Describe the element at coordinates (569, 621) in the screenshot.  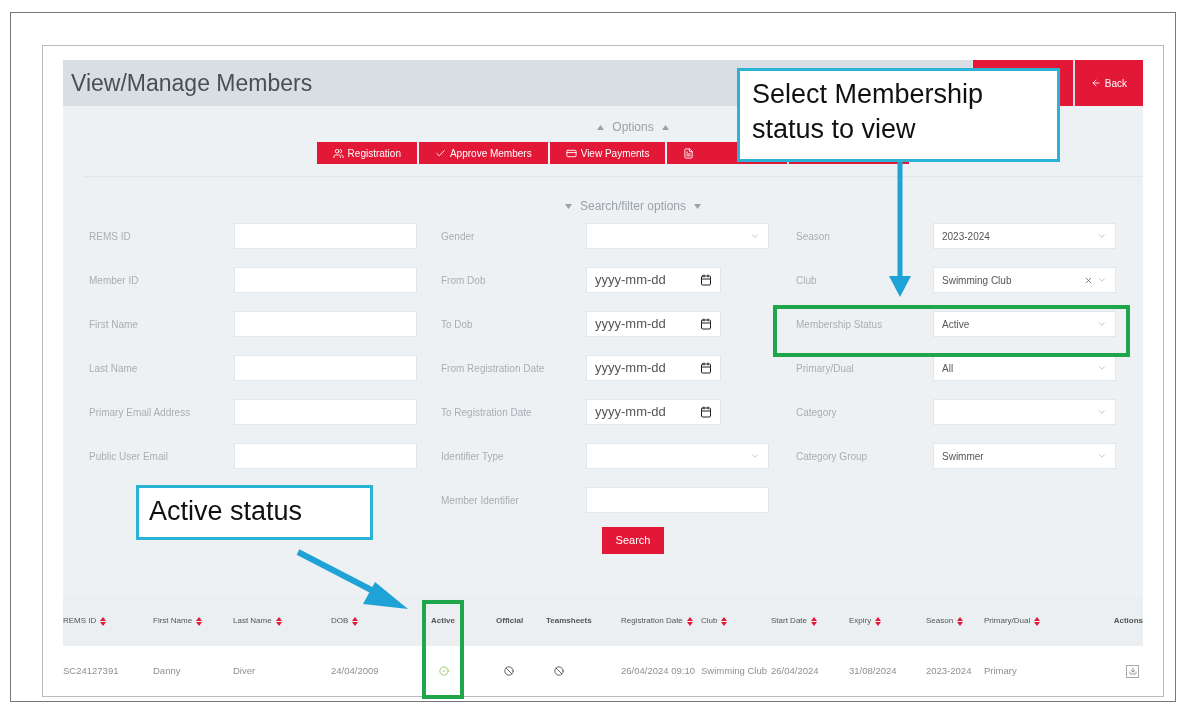
I see `column-header: Teamsheets` at that location.